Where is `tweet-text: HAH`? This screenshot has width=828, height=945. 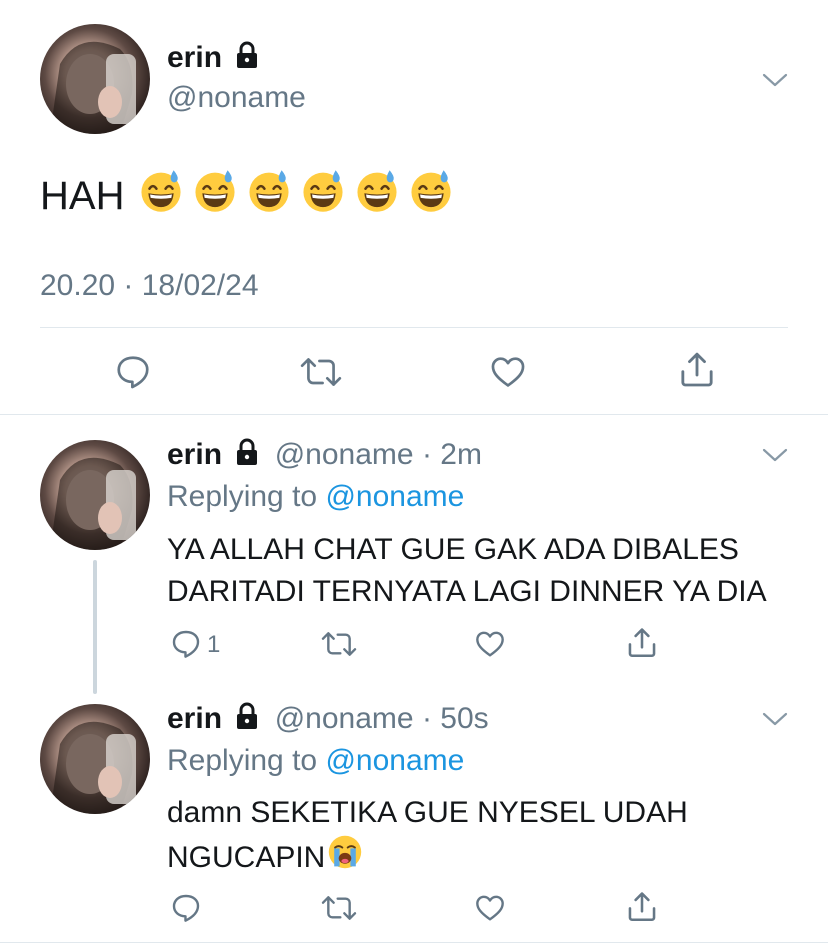
tweet-text: HAH is located at coordinates (247, 194).